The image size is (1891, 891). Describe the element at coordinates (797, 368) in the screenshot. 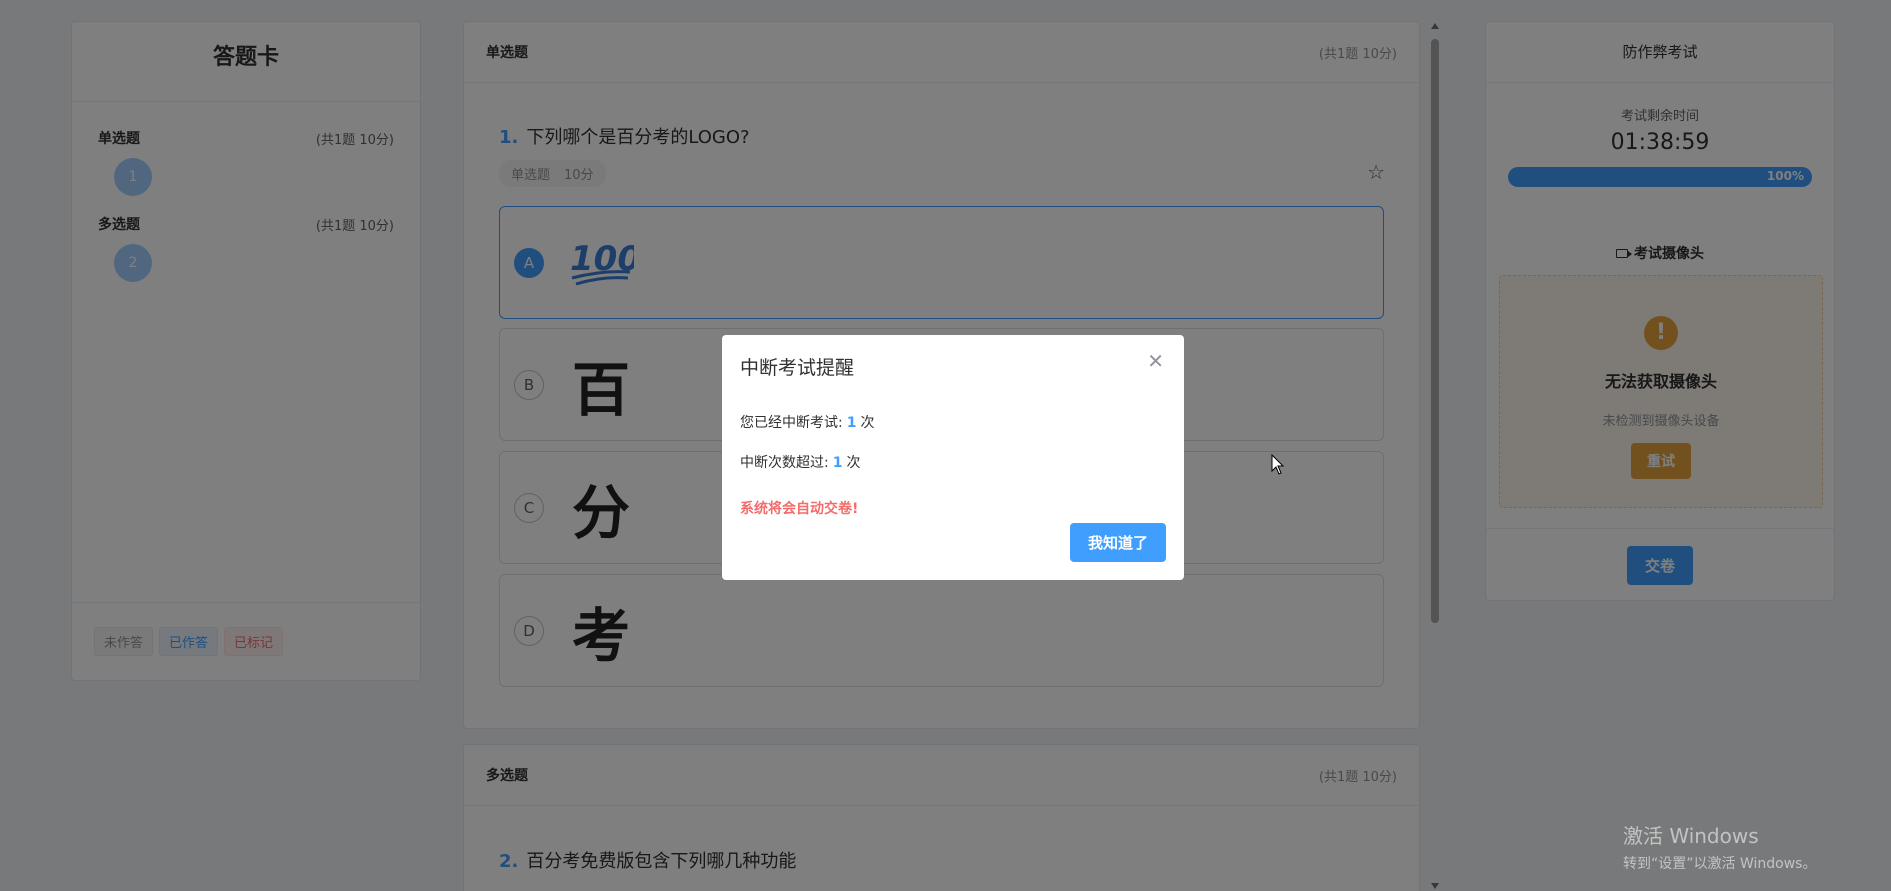

I see `dialog-title: 中断考试提醒` at that location.